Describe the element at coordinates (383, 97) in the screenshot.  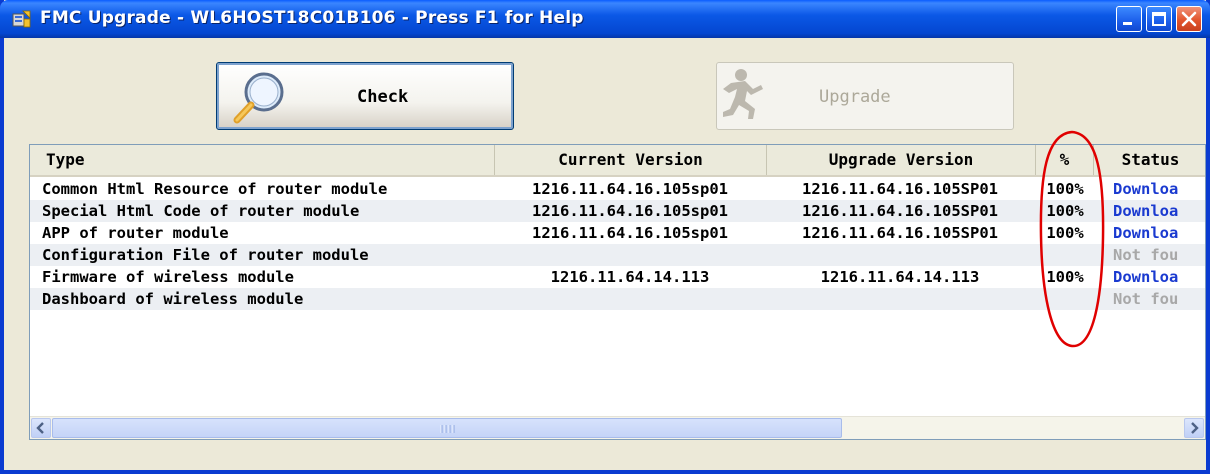
I see `check-button-label: Check` at that location.